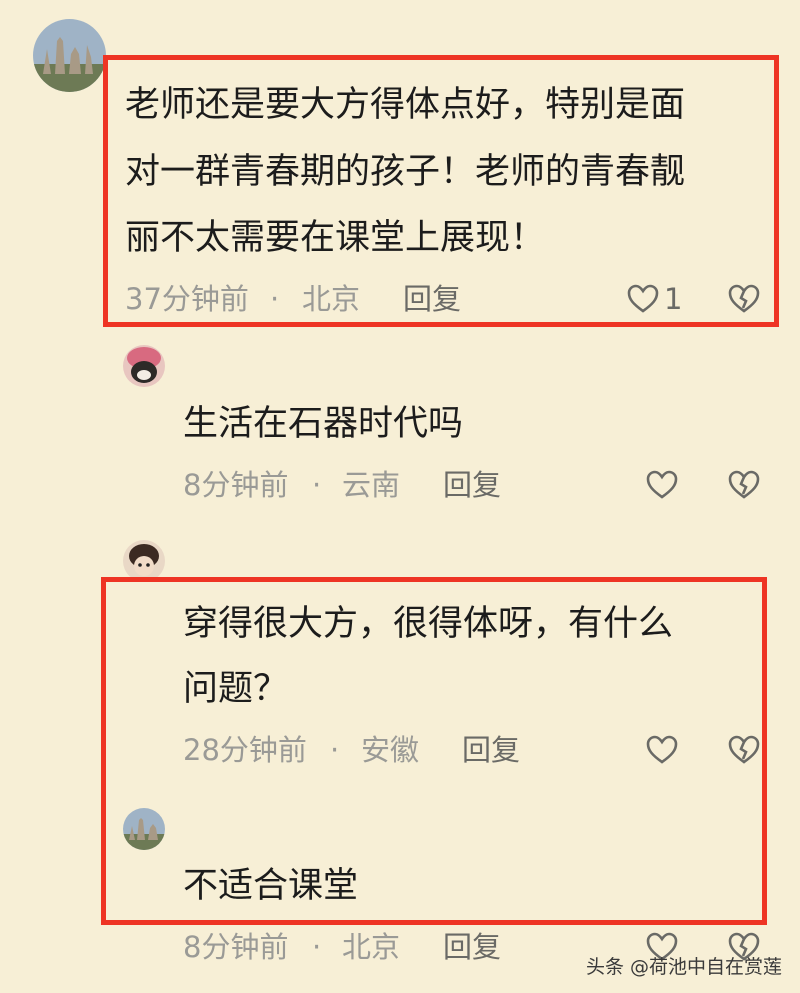  What do you see at coordinates (371, 485) in the screenshot?
I see `comment-location: 云南` at bounding box center [371, 485].